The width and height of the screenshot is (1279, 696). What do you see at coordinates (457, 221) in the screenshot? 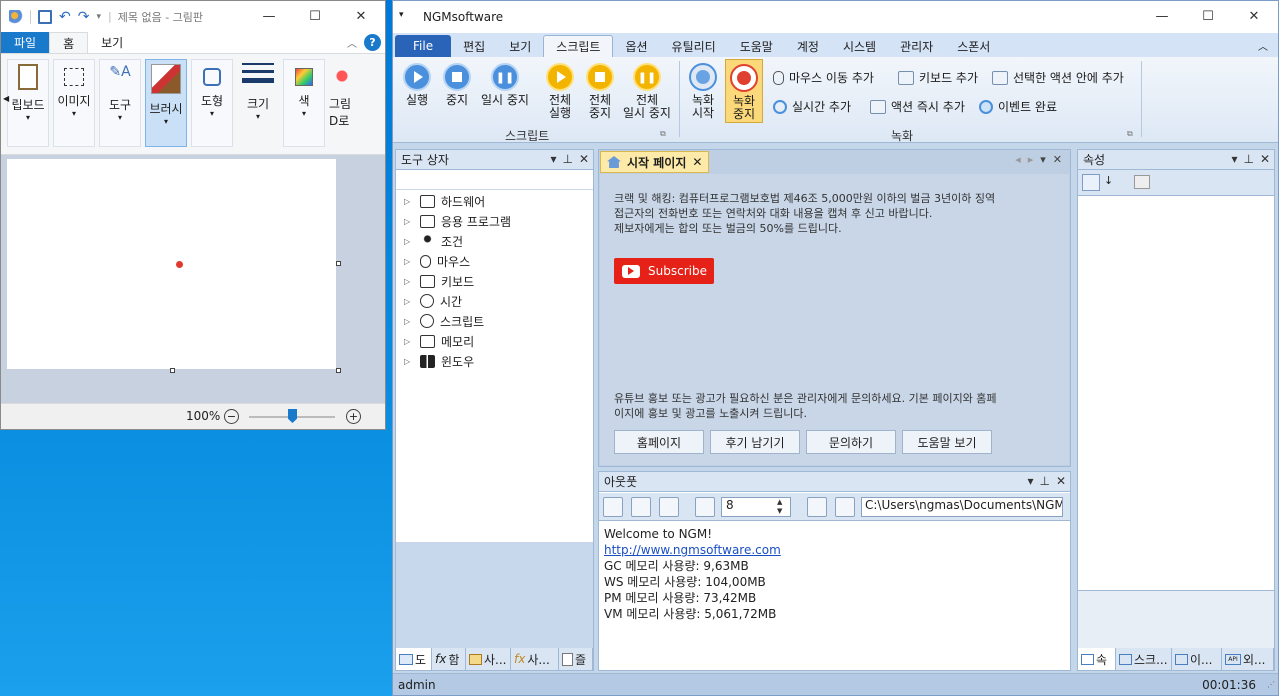
I see `tree-item-application: ▷ 응용 프로그램` at bounding box center [457, 221].